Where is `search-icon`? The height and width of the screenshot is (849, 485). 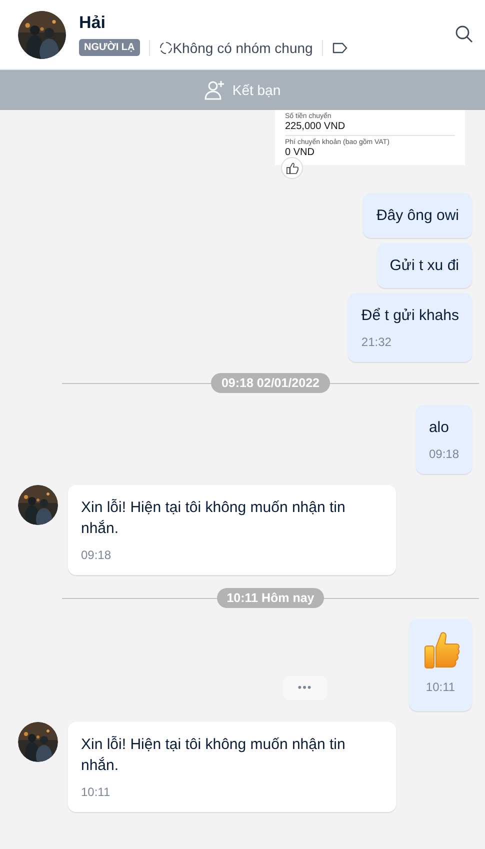 search-icon is located at coordinates (464, 34).